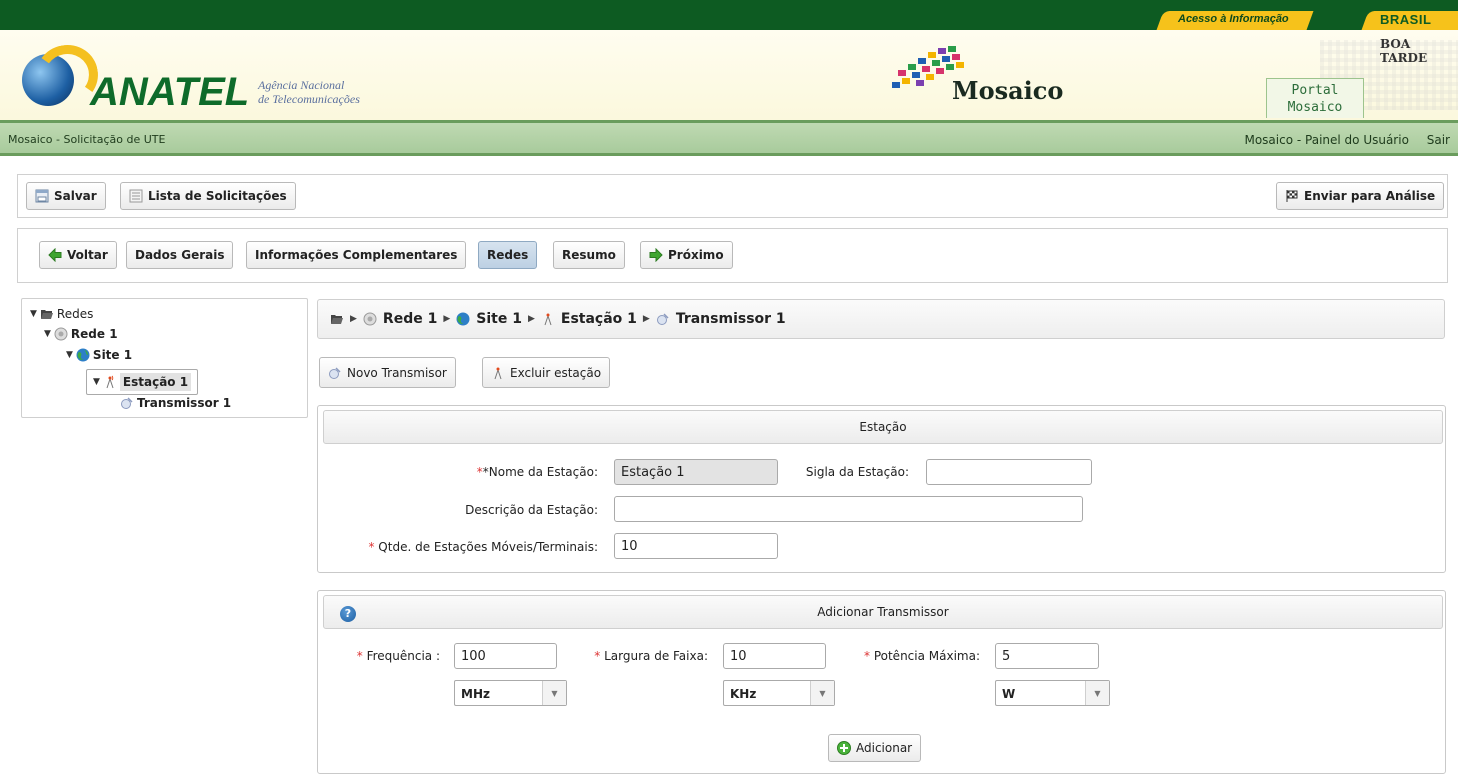 This screenshot has width=1458, height=776. What do you see at coordinates (87, 139) in the screenshot?
I see `page-context: Mosaico - Solicitação de UTE` at bounding box center [87, 139].